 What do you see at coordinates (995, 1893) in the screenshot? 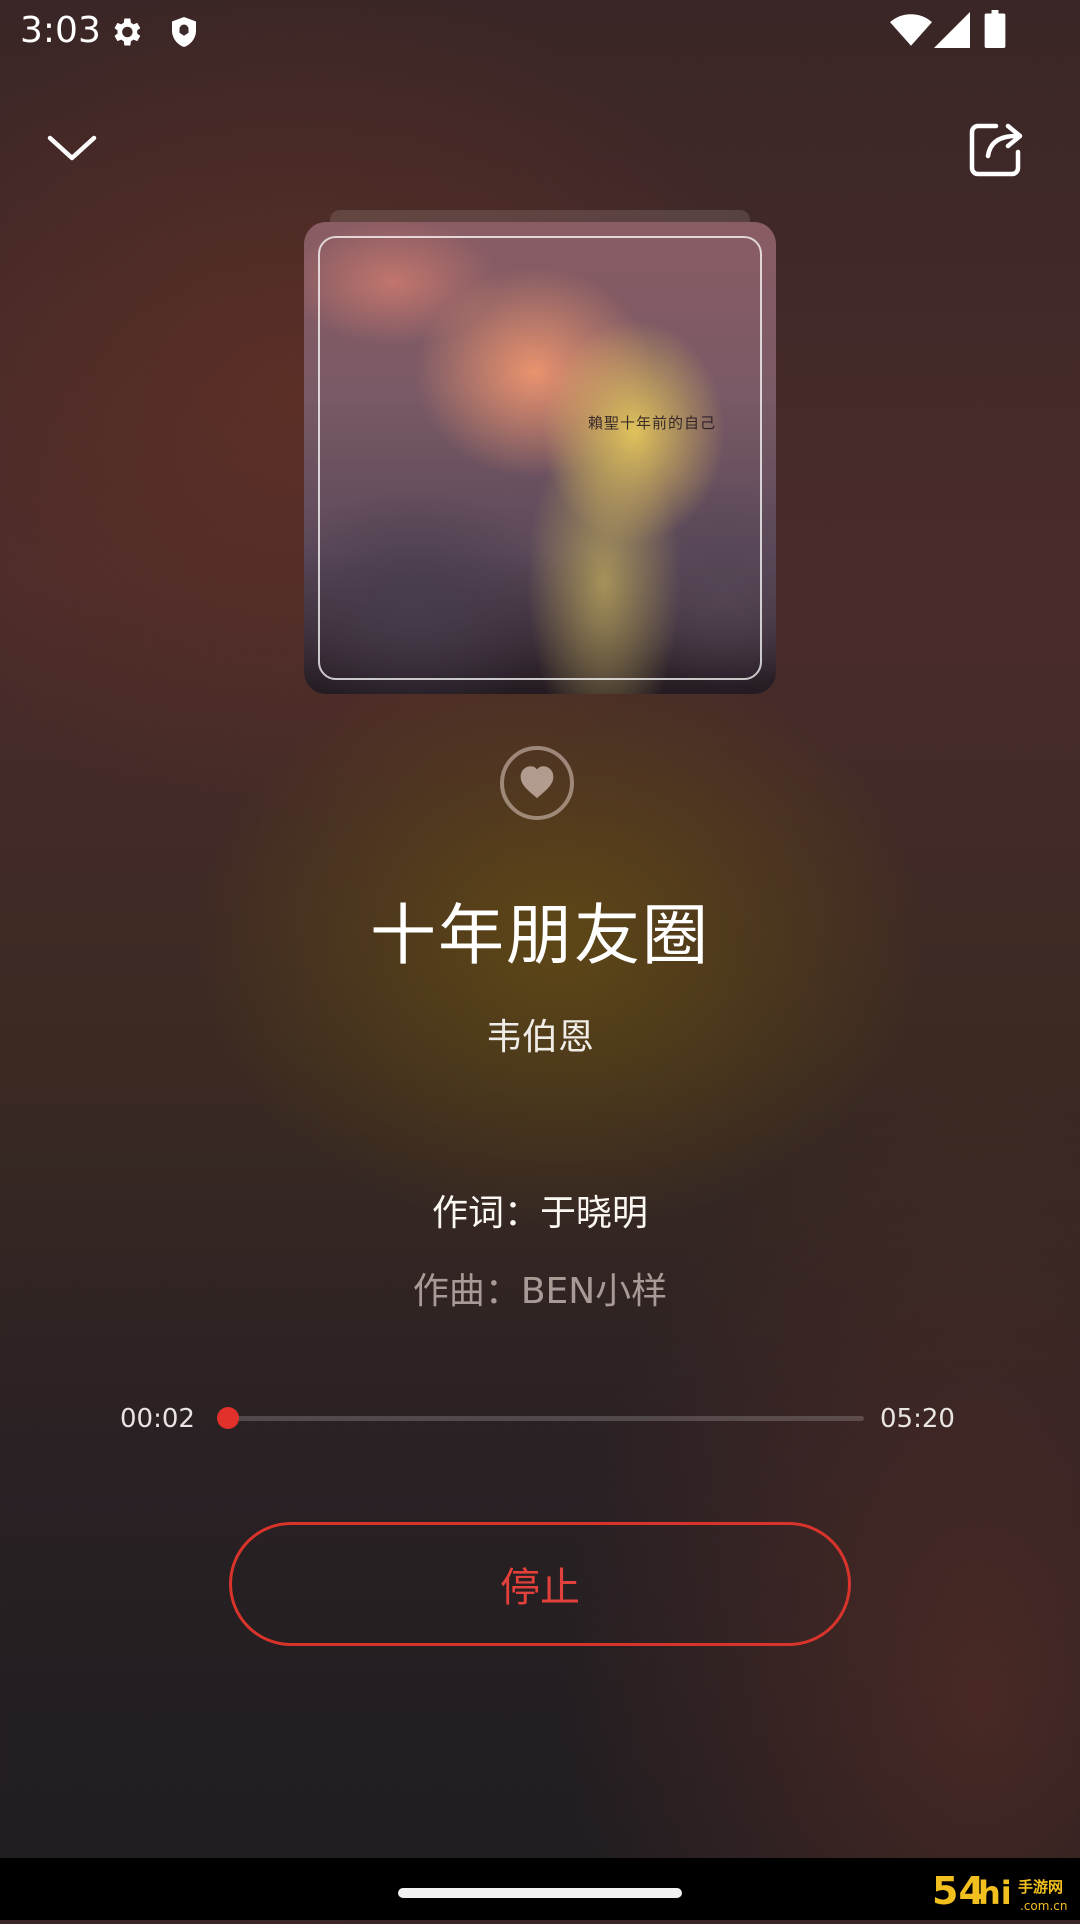
I see `svg-text: hi` at bounding box center [995, 1893].